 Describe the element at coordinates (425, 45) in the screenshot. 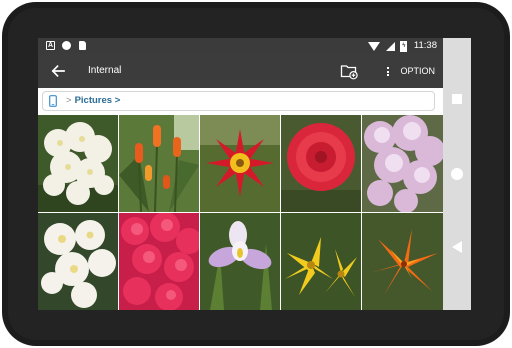

I see `status-time: 11:38` at that location.